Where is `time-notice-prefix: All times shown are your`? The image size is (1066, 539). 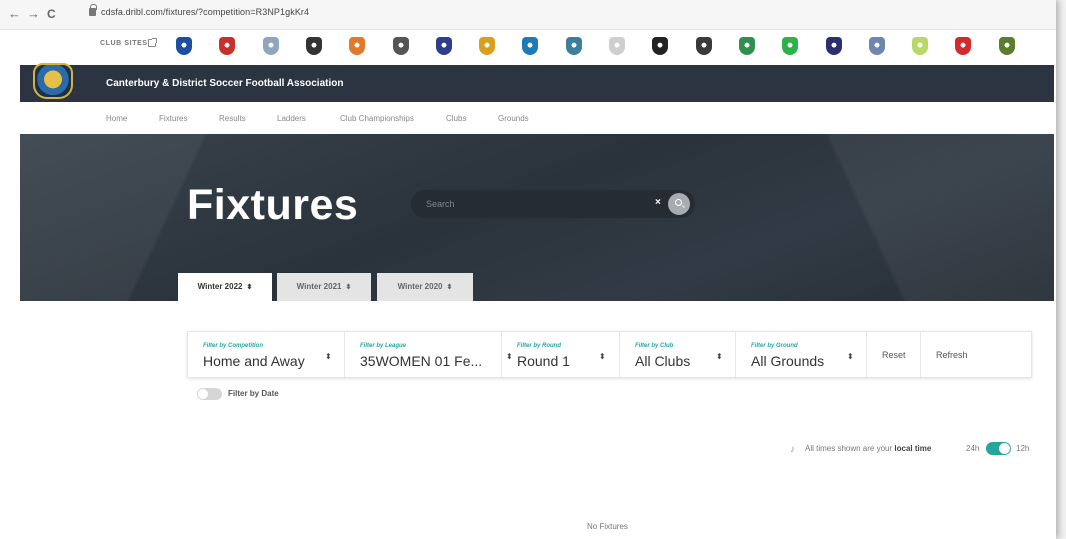 time-notice-prefix: All times shown are your is located at coordinates (849, 448).